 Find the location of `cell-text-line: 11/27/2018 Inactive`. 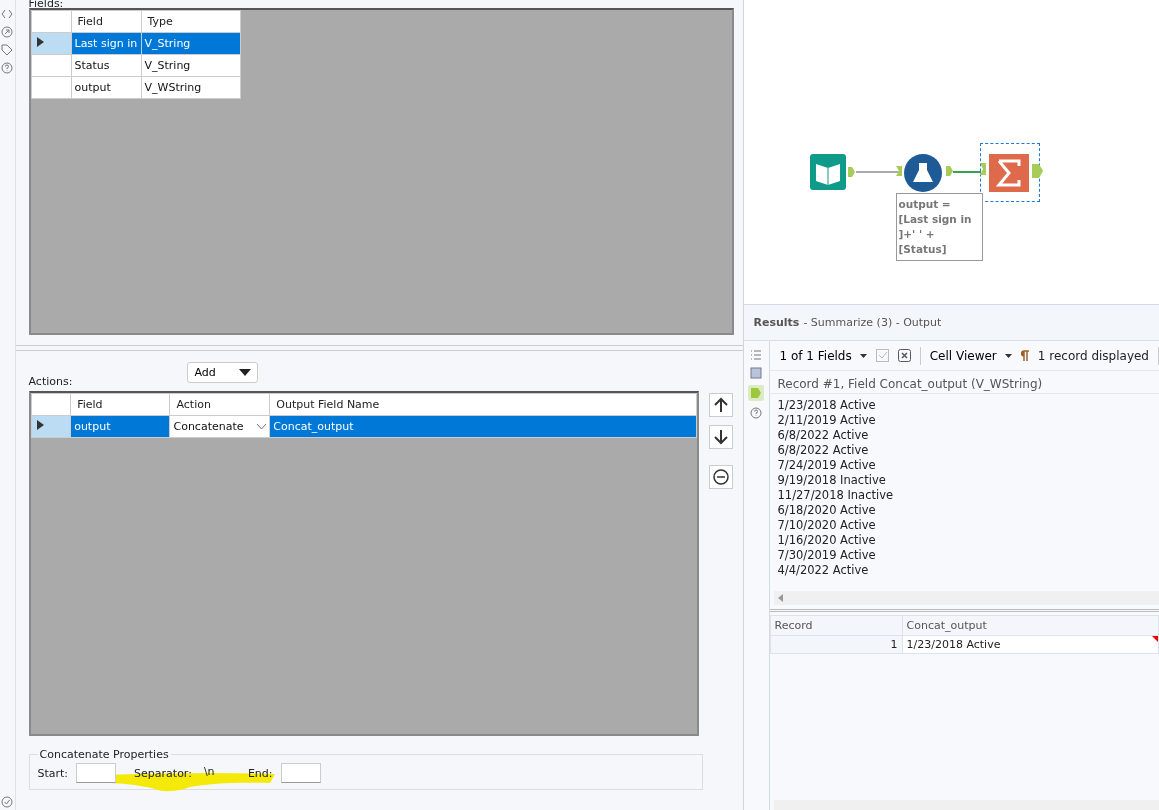

cell-text-line: 11/27/2018 Inactive is located at coordinates (835, 495).